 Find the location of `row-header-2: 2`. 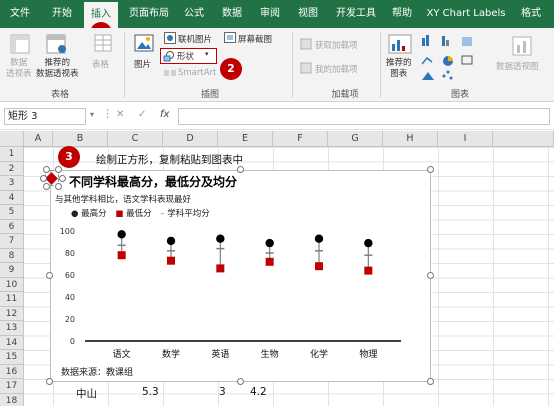

row-header-2: 2 is located at coordinates (12, 168).